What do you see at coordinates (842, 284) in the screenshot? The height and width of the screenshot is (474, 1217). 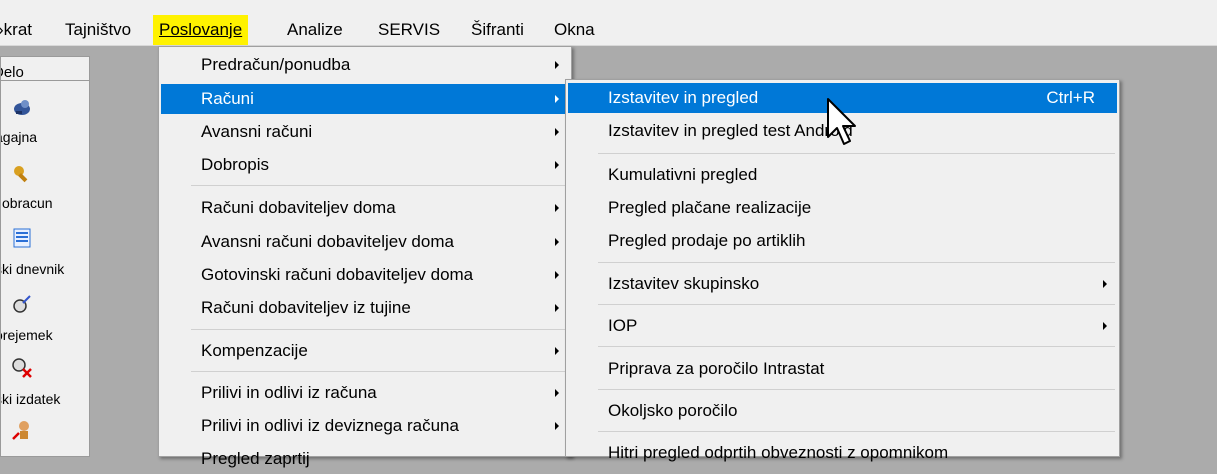 I see `menu-item-izstavitev-skupinsko: Izstavitev skupinsko` at bounding box center [842, 284].